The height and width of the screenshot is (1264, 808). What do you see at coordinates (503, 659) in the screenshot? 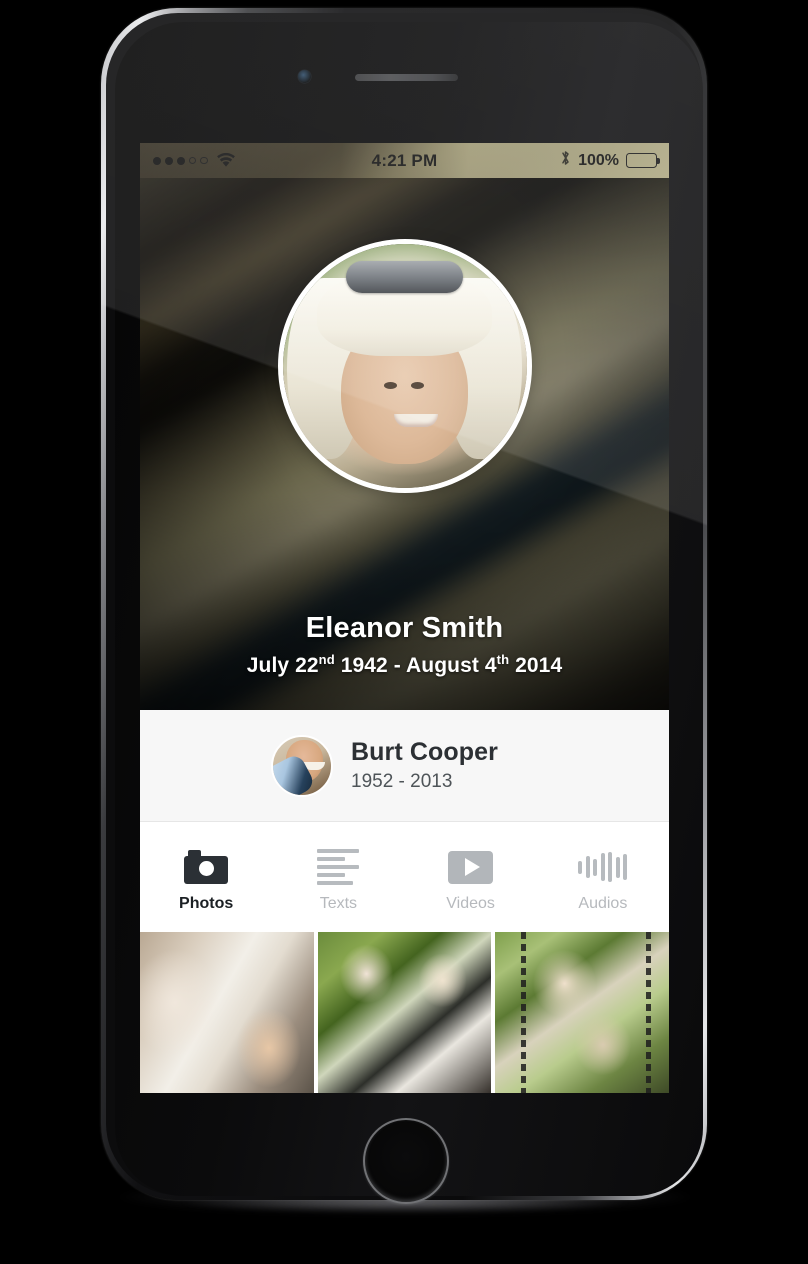
I see `death-ordinal: th` at bounding box center [503, 659].